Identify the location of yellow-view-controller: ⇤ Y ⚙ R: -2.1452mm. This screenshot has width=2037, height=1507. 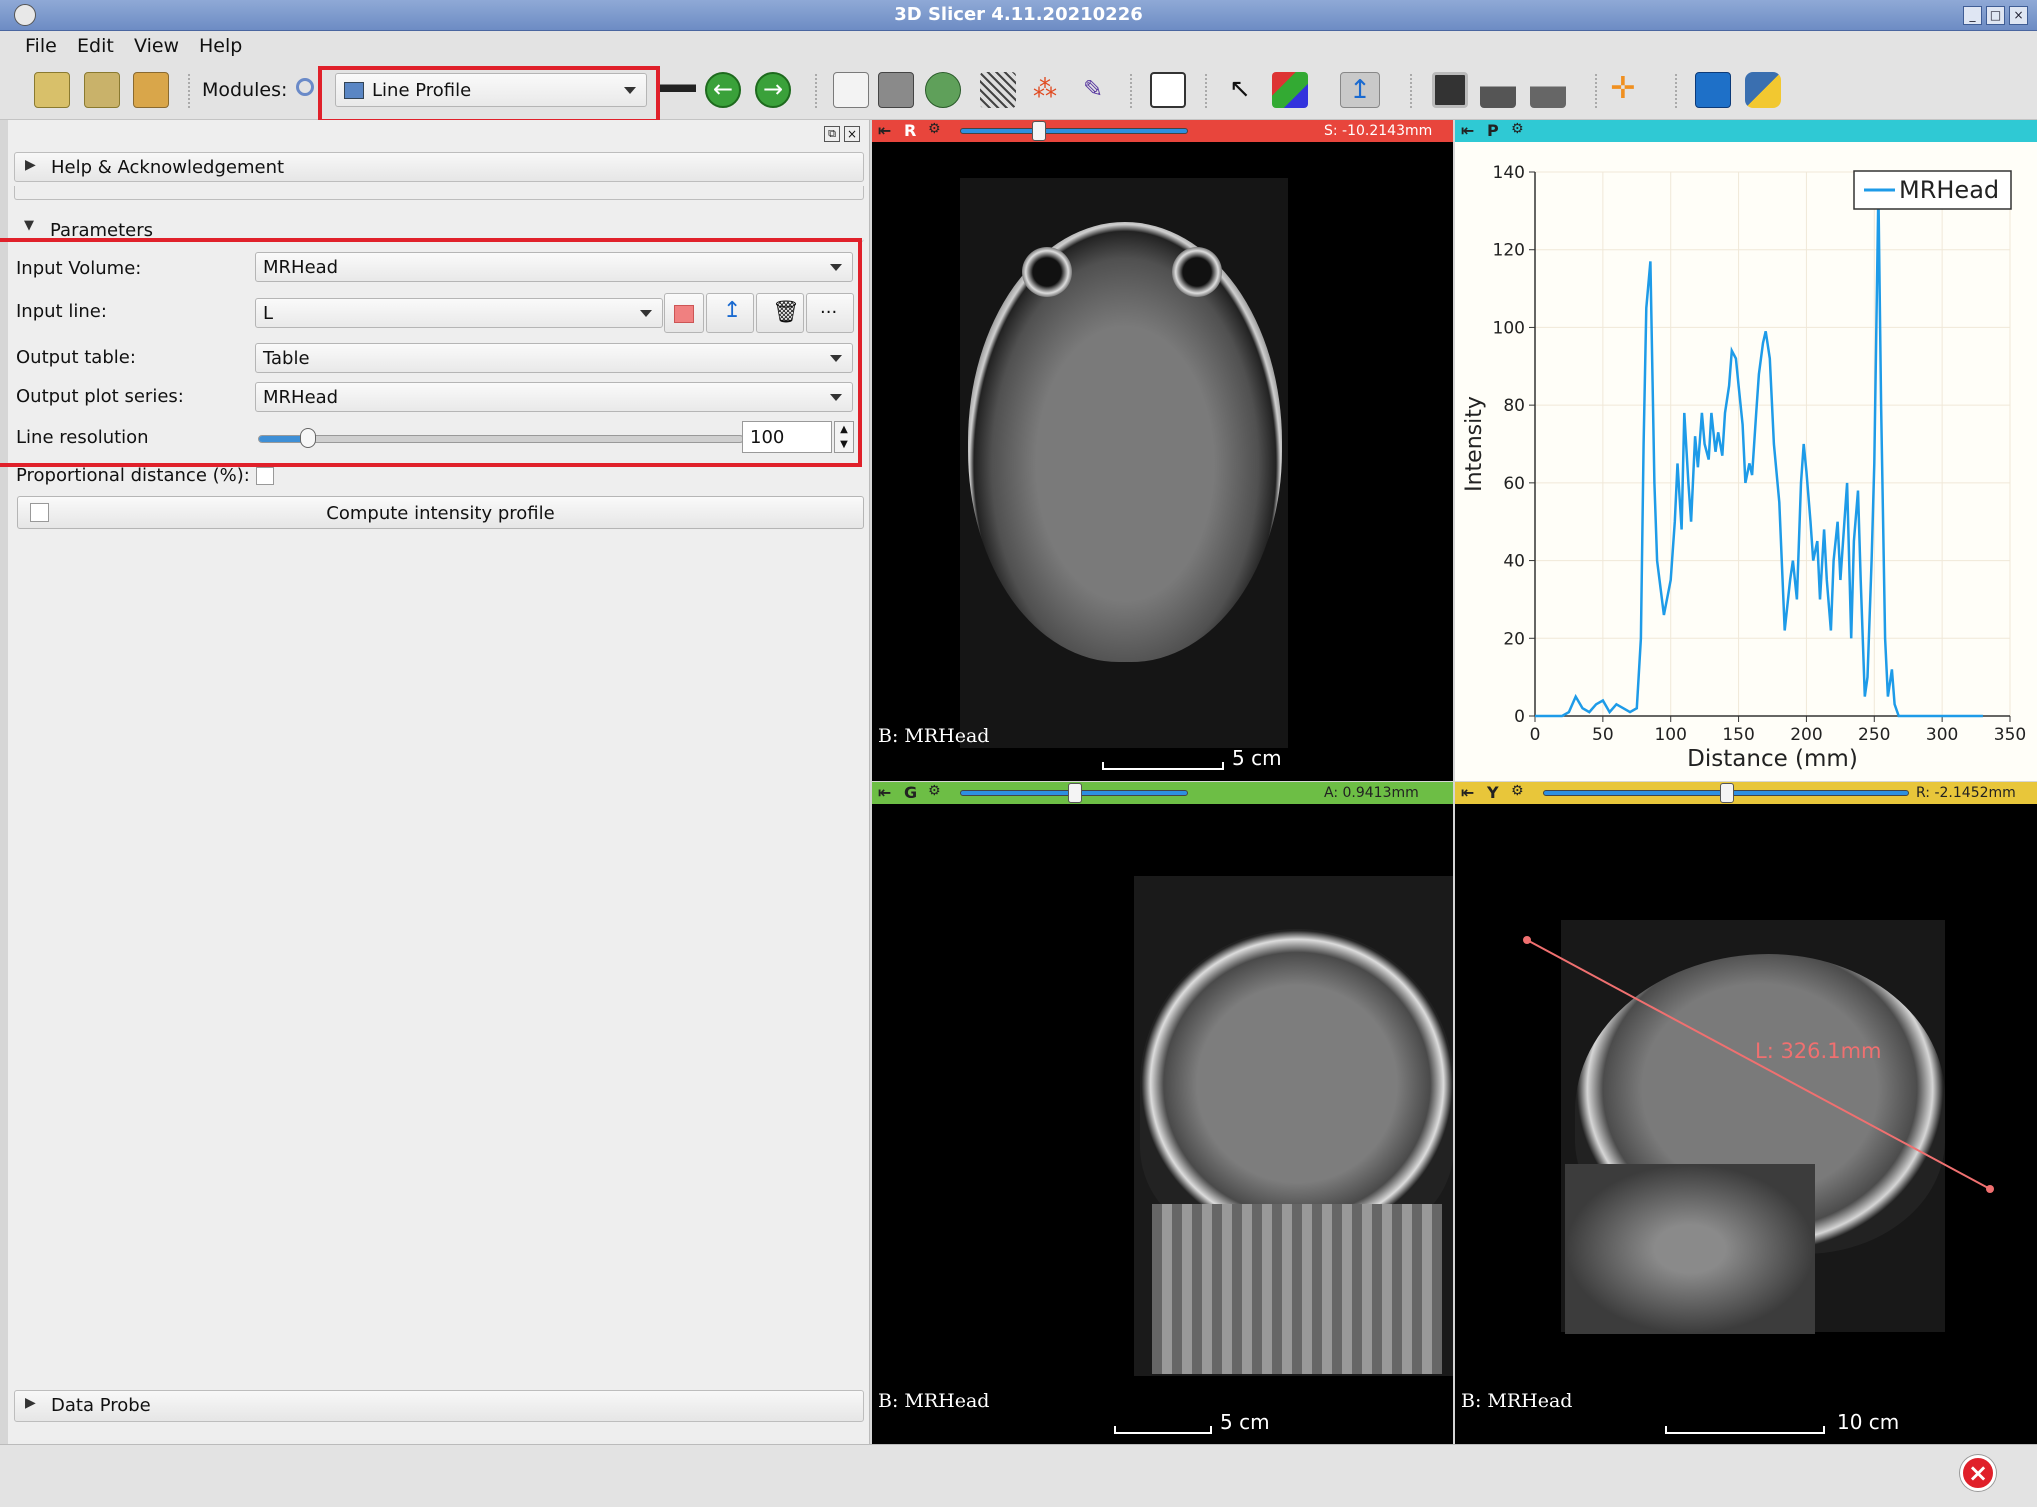
(1746, 793).